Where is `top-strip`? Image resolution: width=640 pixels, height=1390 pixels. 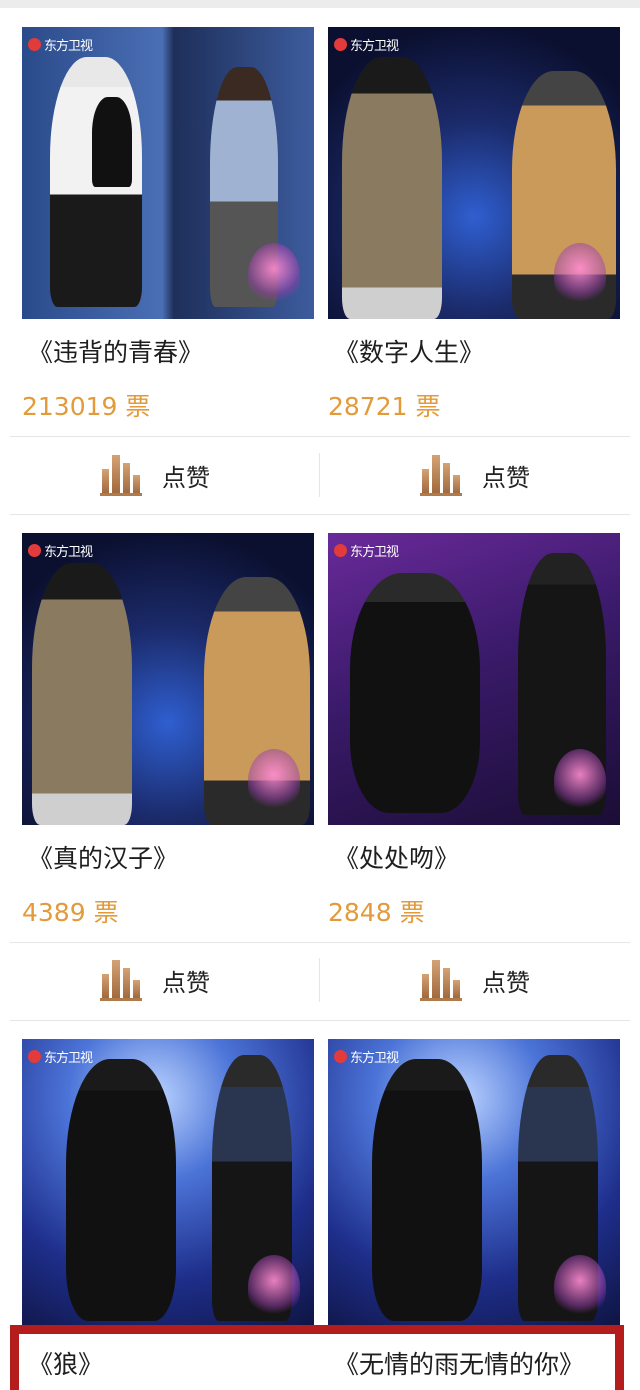
top-strip is located at coordinates (320, 4).